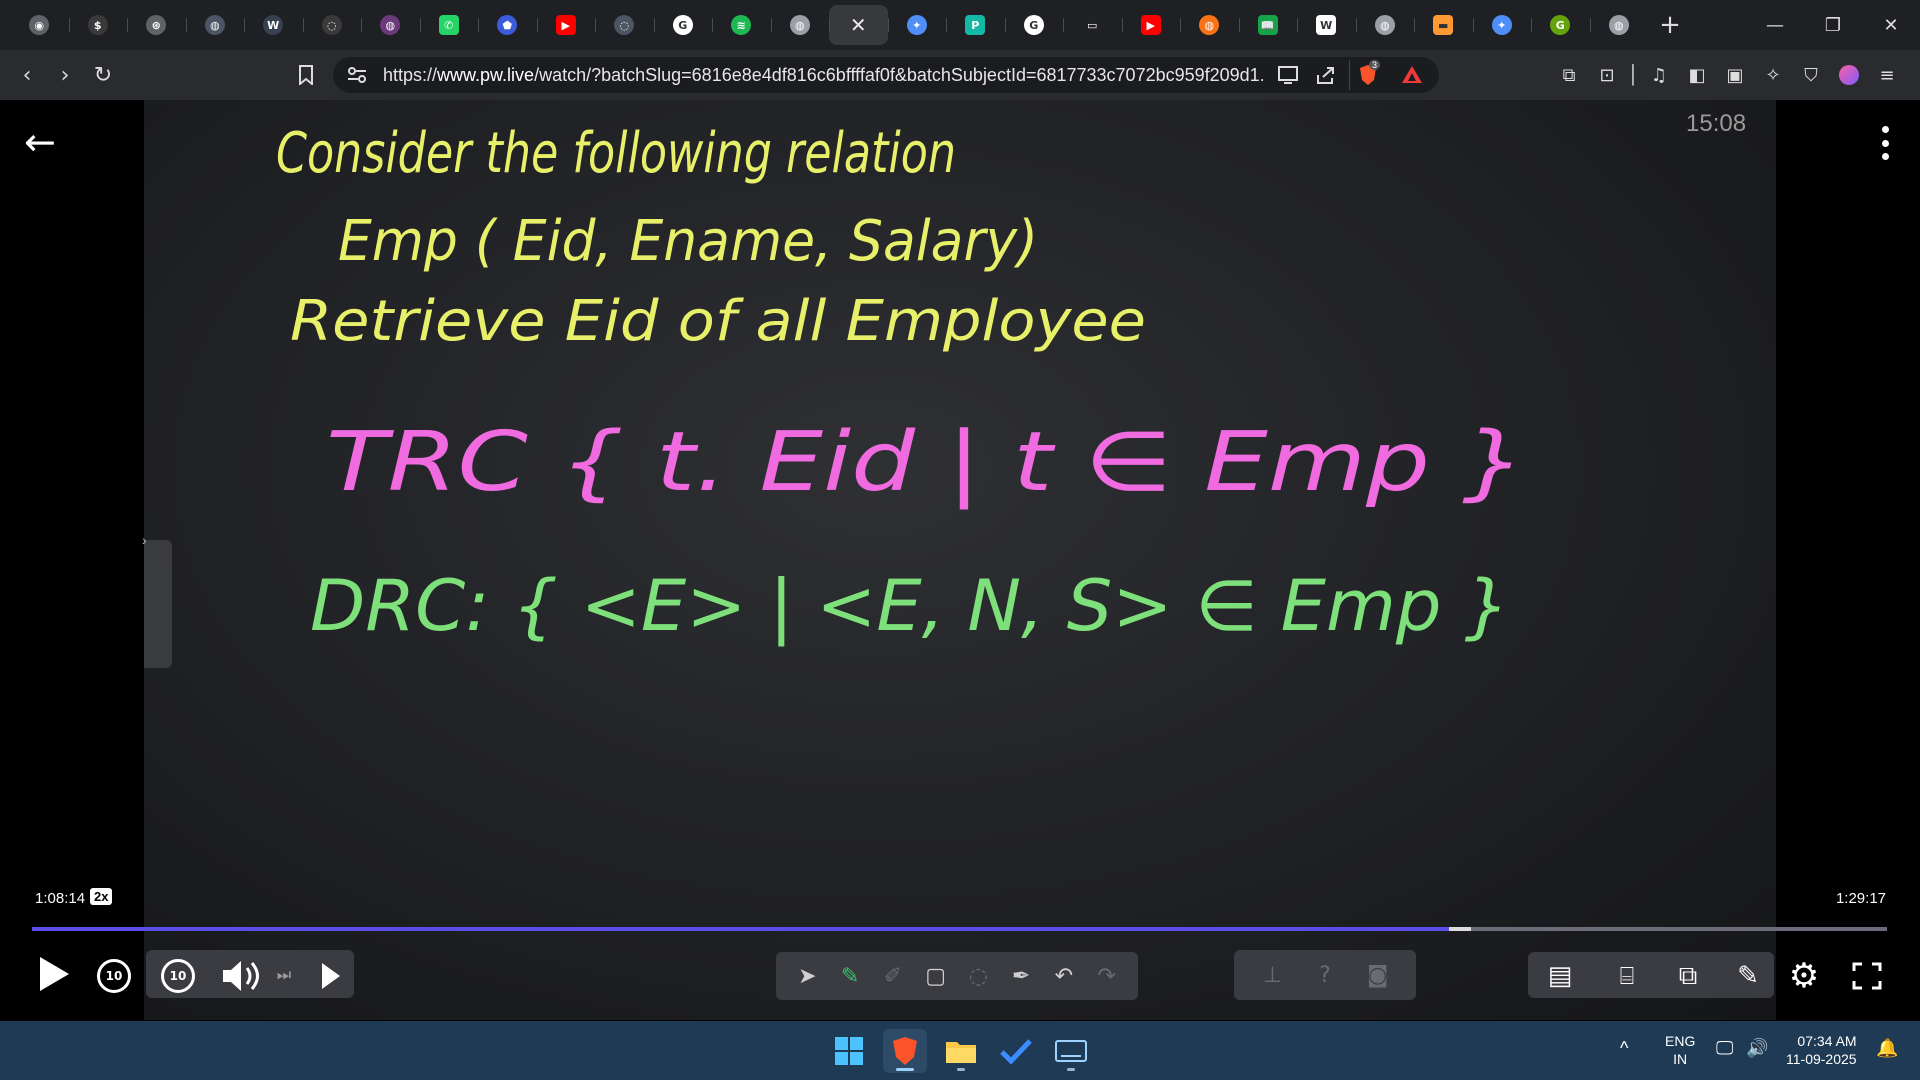 This screenshot has height=1080, width=1920. What do you see at coordinates (1735, 75) in the screenshot?
I see `wallet-icon: ▣` at bounding box center [1735, 75].